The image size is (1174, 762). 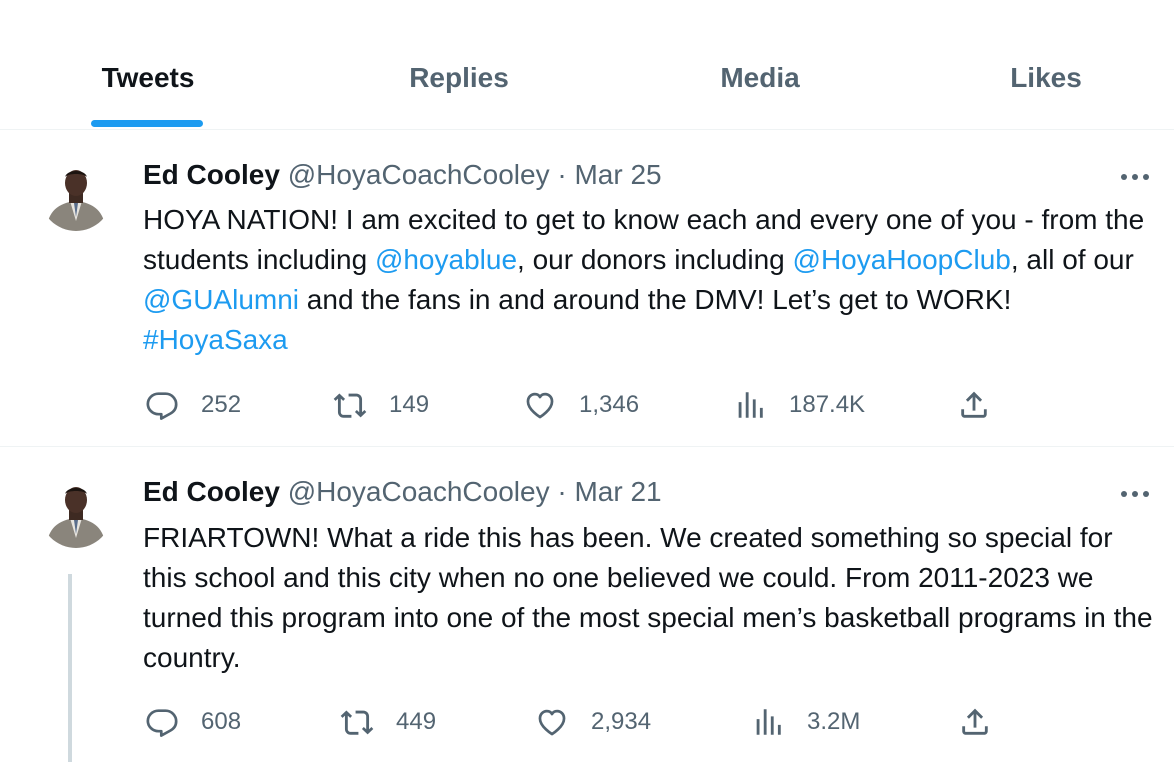 I want to click on active-tab-indicator, so click(x=147, y=123).